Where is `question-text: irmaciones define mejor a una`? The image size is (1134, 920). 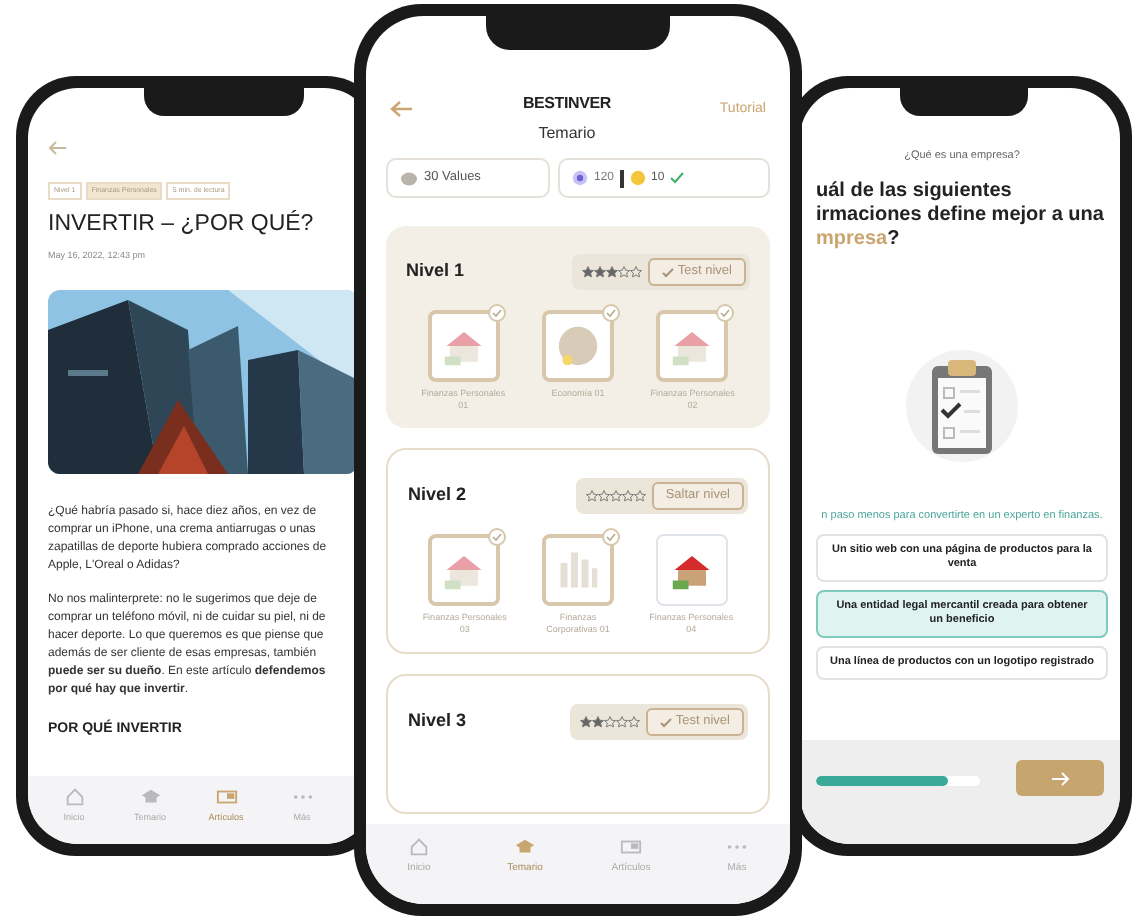 question-text: irmaciones define mejor a una is located at coordinates (960, 216).